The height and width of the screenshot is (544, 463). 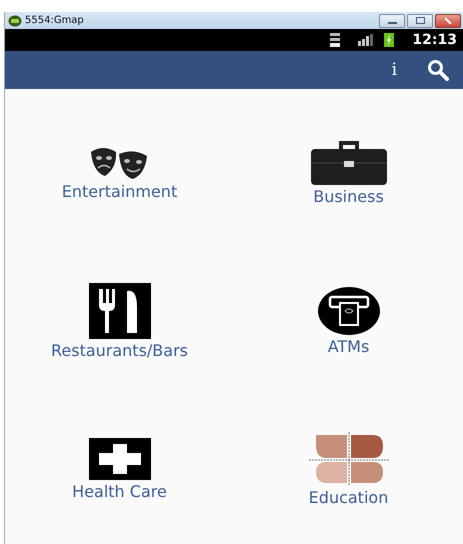 What do you see at coordinates (392, 21) in the screenshot?
I see `minimize-button` at bounding box center [392, 21].